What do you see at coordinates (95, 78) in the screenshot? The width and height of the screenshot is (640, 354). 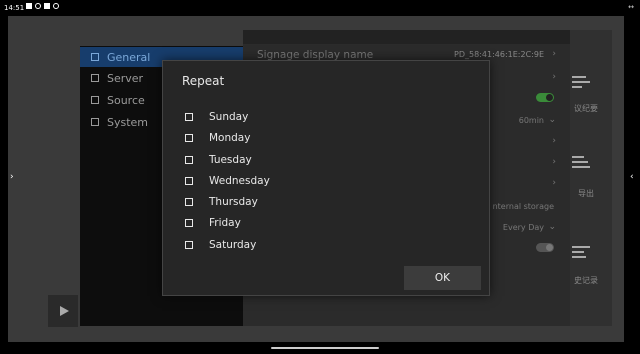 I see `server-icon` at bounding box center [95, 78].